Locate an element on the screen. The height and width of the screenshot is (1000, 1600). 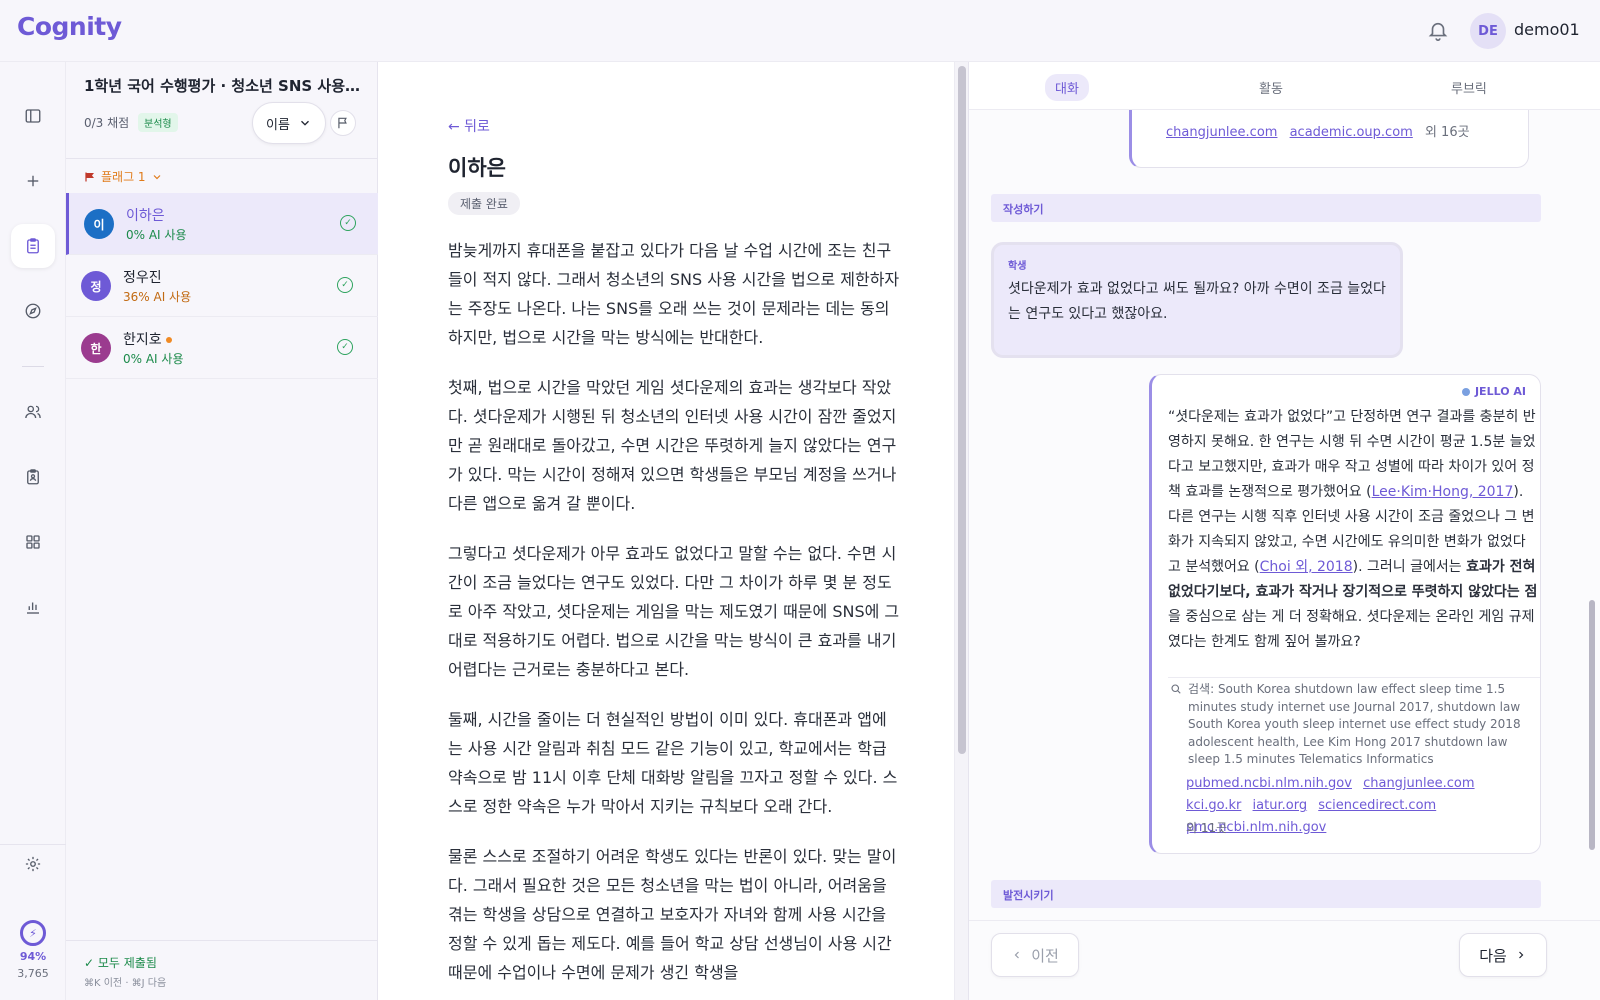
previous-sources: changjunlee.com academic.oup.com 외 16곳 is located at coordinates (1318, 130).